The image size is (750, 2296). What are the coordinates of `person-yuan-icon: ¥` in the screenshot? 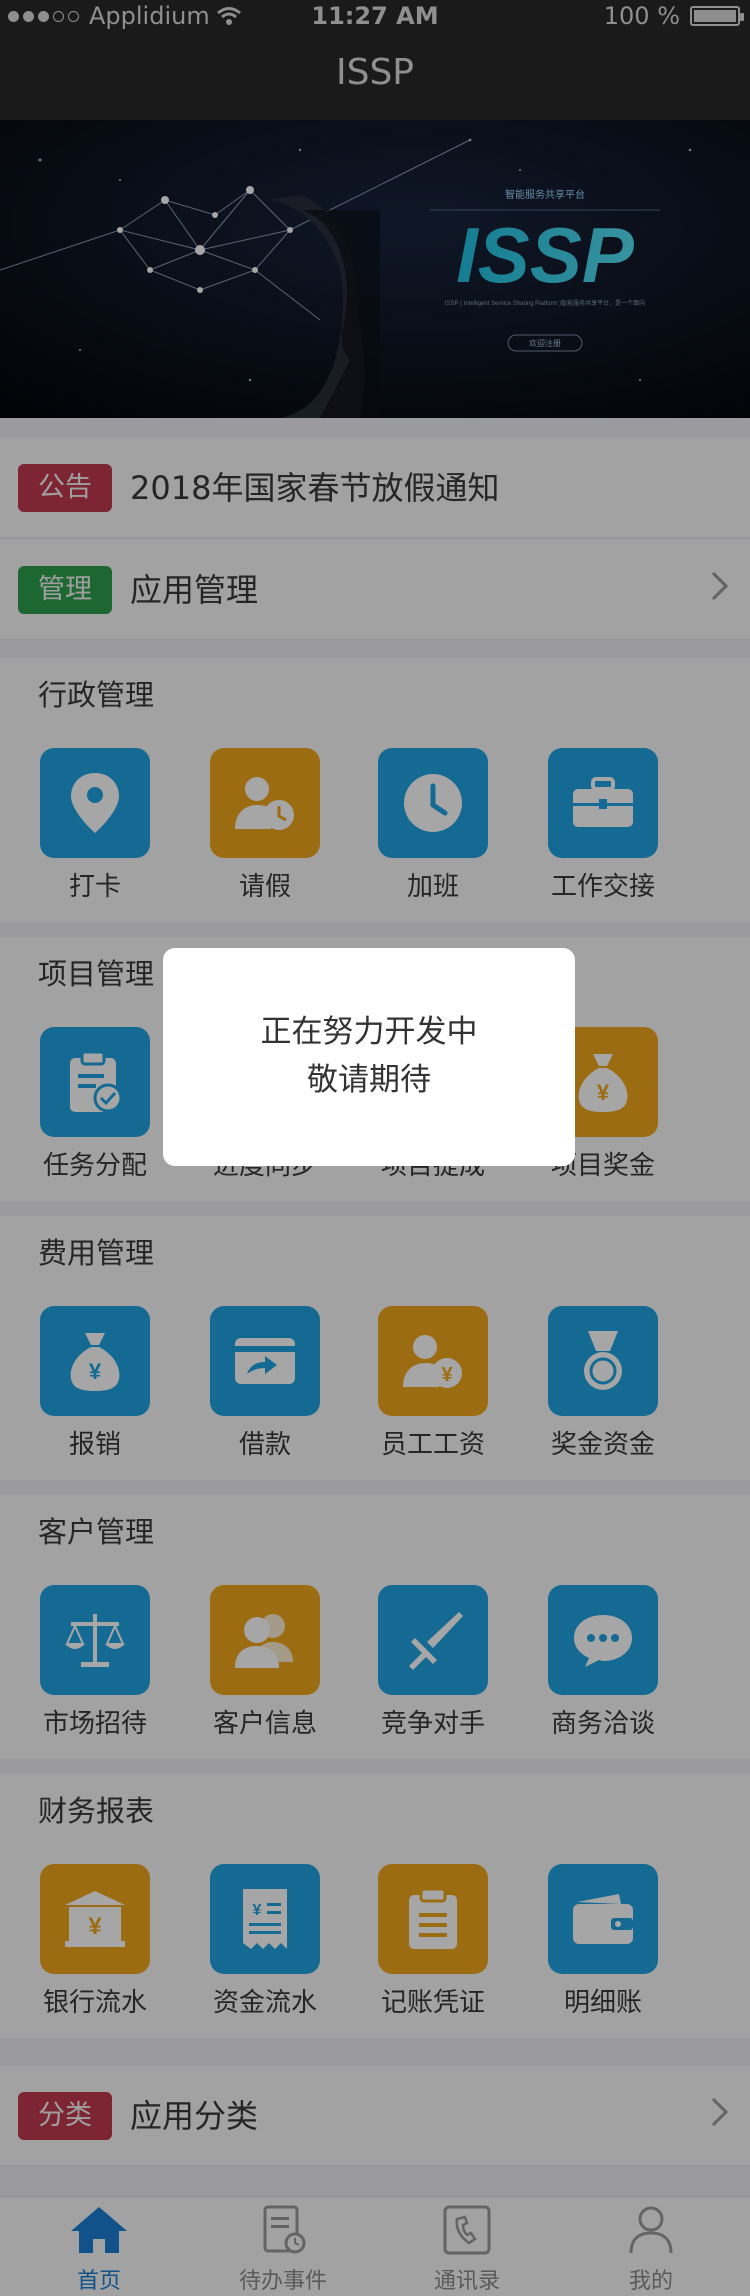 It's located at (433, 1361).